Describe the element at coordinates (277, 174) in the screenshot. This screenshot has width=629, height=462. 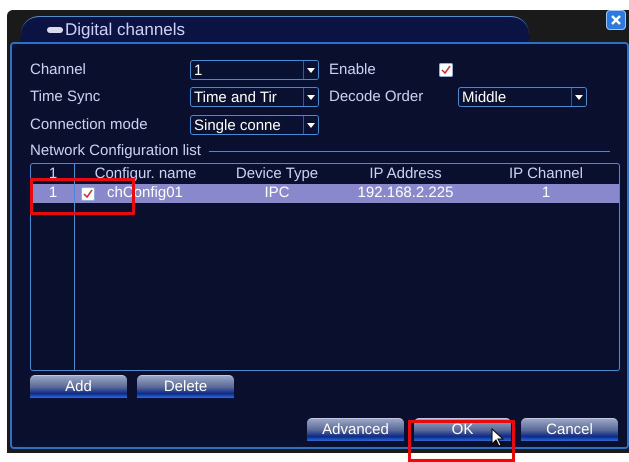
I see `column-header: Device Type` at that location.